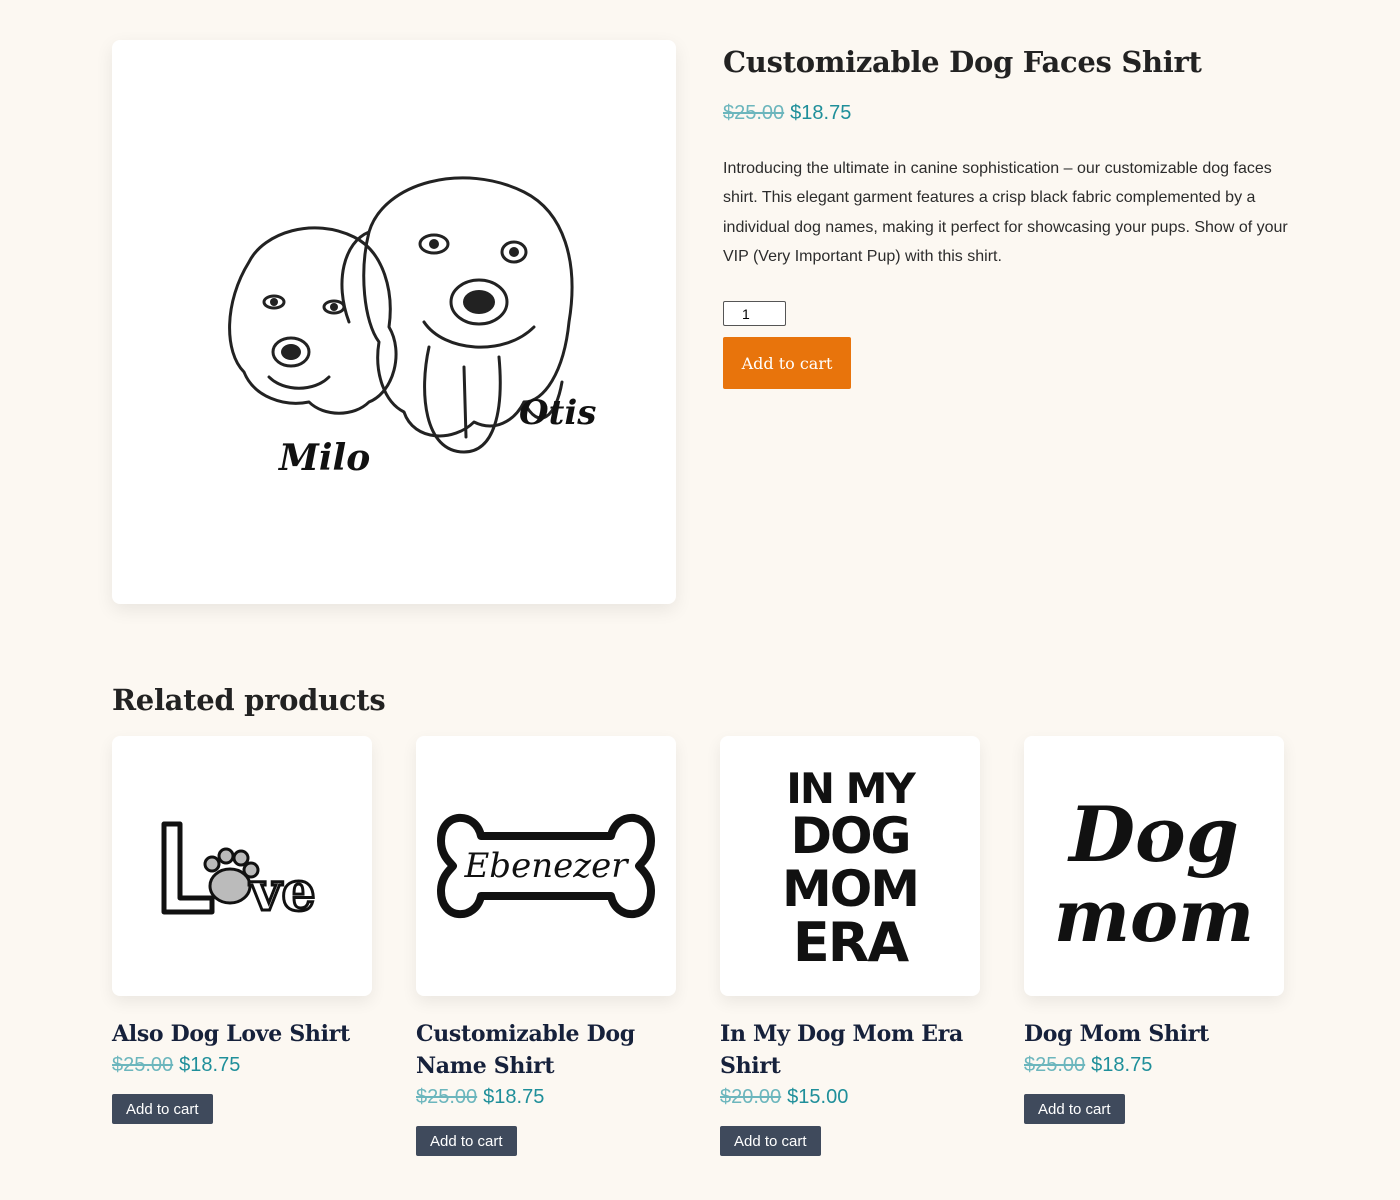 This screenshot has height=1200, width=1400. What do you see at coordinates (751, 1097) in the screenshot?
I see `regular-price: $20.00` at bounding box center [751, 1097].